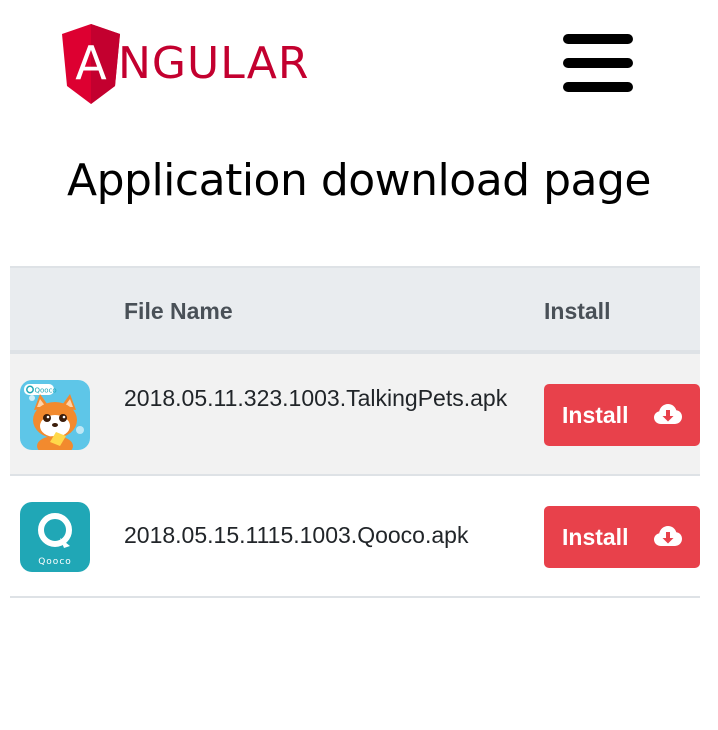  What do you see at coordinates (359, 180) in the screenshot?
I see `page-title: Application download page` at bounding box center [359, 180].